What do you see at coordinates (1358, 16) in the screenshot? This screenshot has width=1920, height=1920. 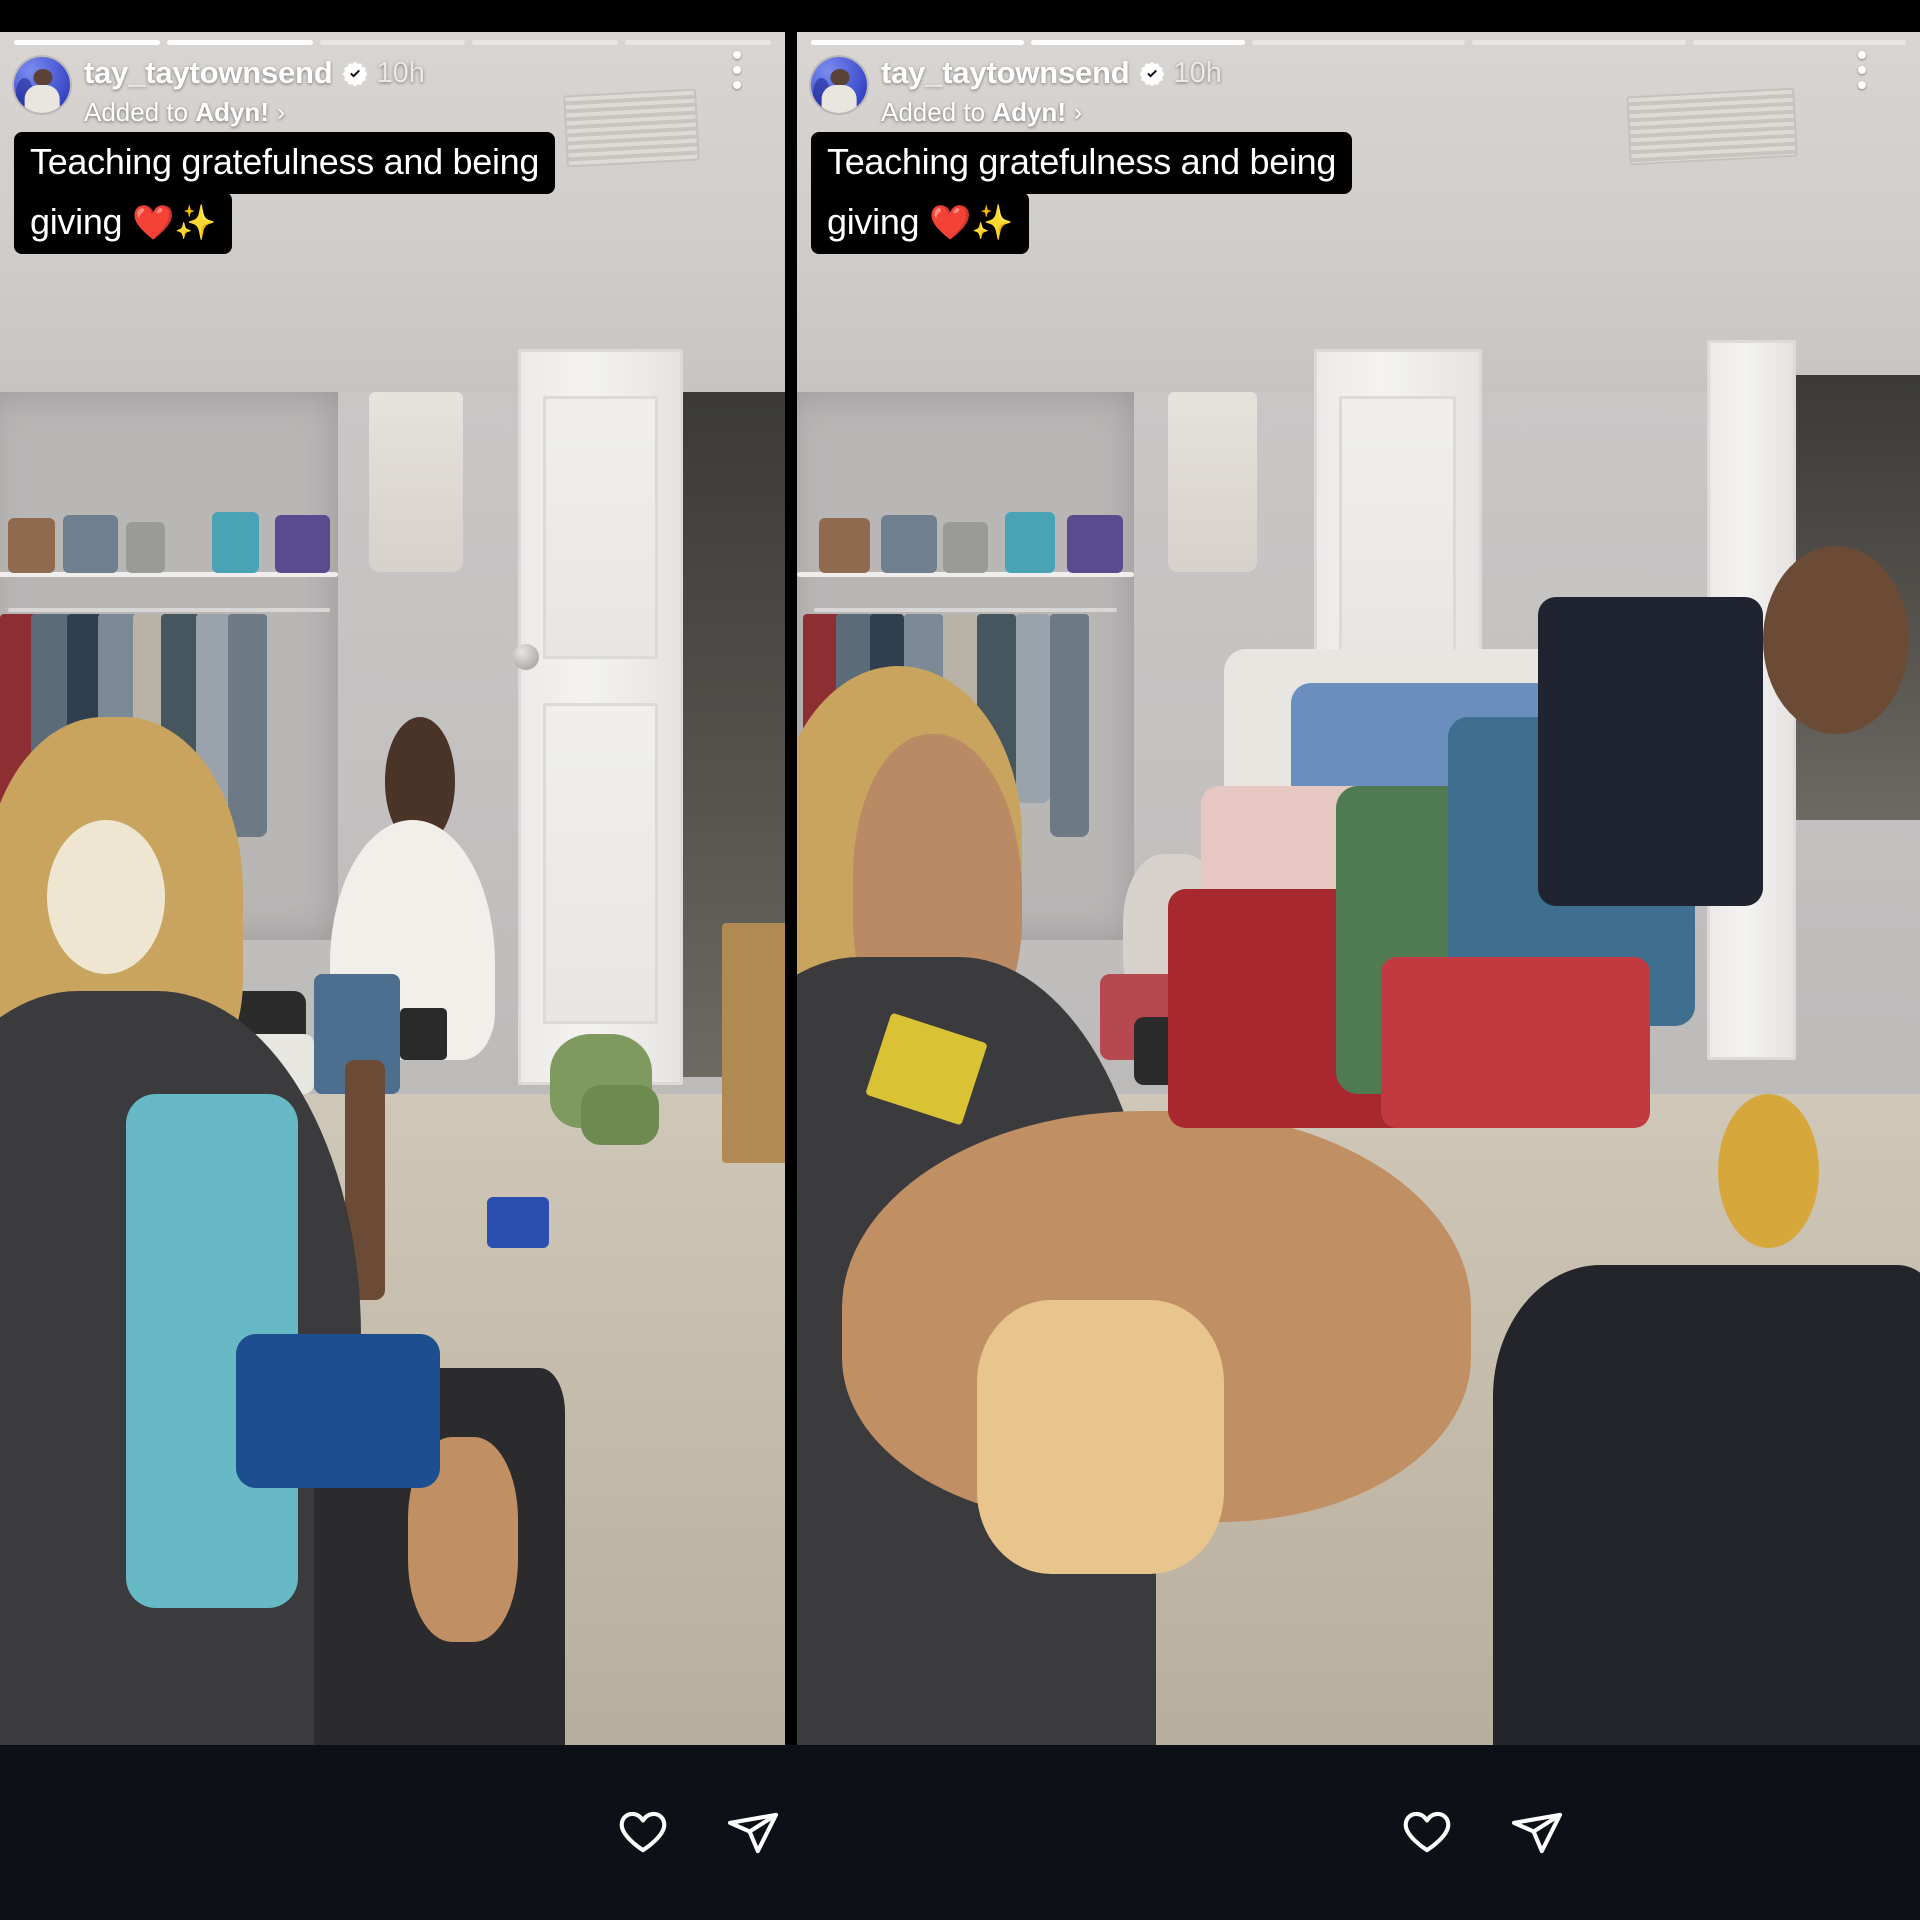 I see `letterbox-top-right` at bounding box center [1358, 16].